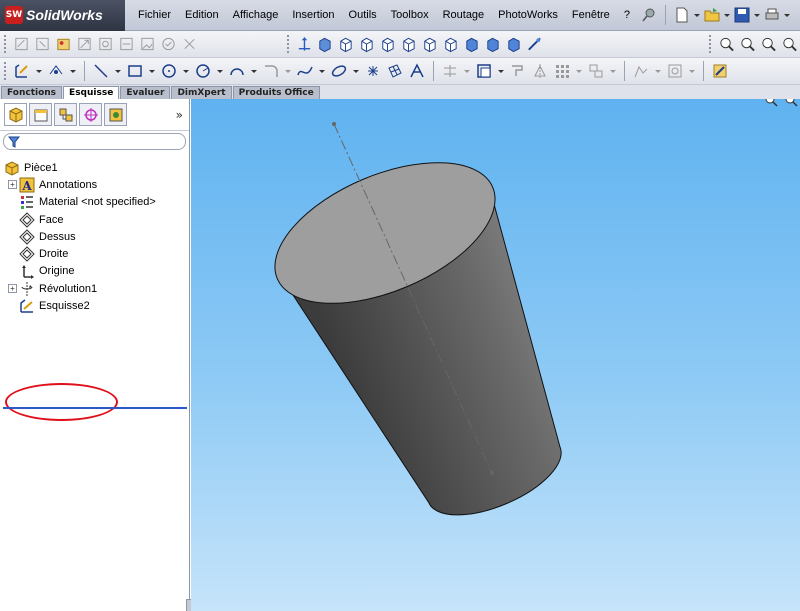  What do you see at coordinates (305, 71) in the screenshot?
I see `spline-icon` at bounding box center [305, 71].